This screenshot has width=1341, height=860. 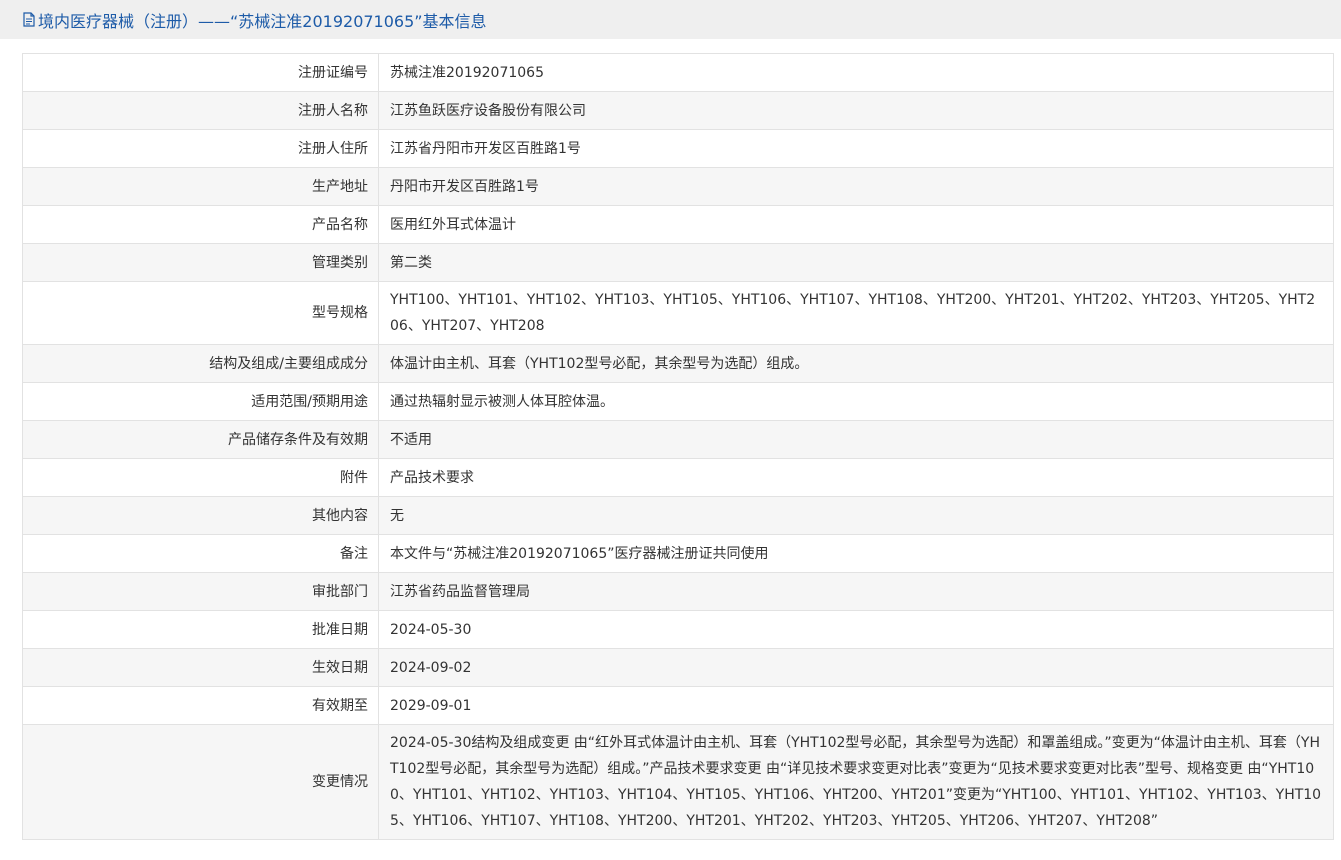 What do you see at coordinates (856, 110) in the screenshot?
I see `row-value: 江苏鱼跃医疗设备股份有限公司` at bounding box center [856, 110].